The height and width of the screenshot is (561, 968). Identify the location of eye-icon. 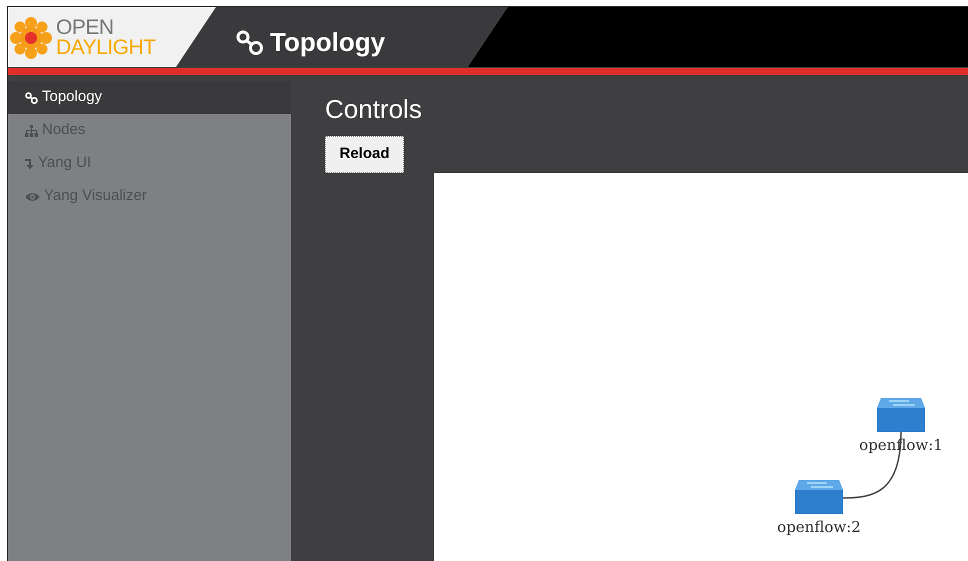
(32, 197).